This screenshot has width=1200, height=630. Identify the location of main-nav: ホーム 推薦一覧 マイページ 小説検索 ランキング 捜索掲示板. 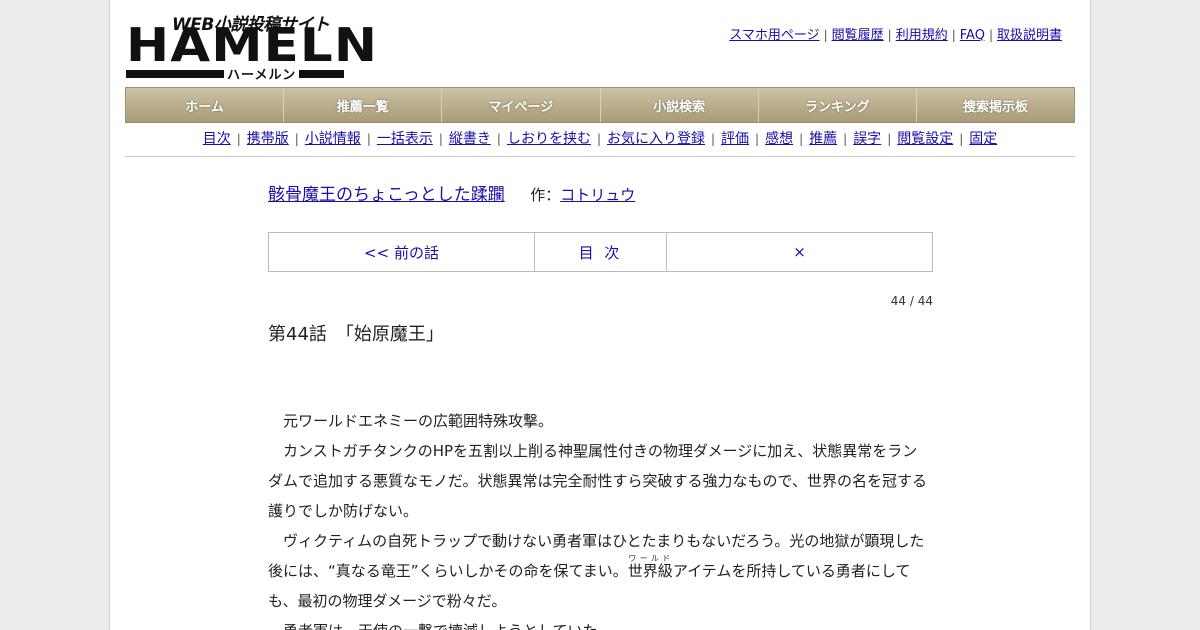
(600, 105).